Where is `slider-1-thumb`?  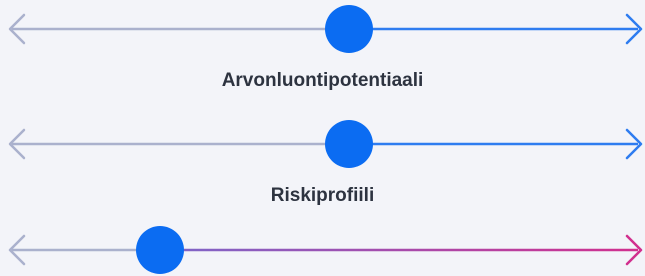
slider-1-thumb is located at coordinates (349, 29).